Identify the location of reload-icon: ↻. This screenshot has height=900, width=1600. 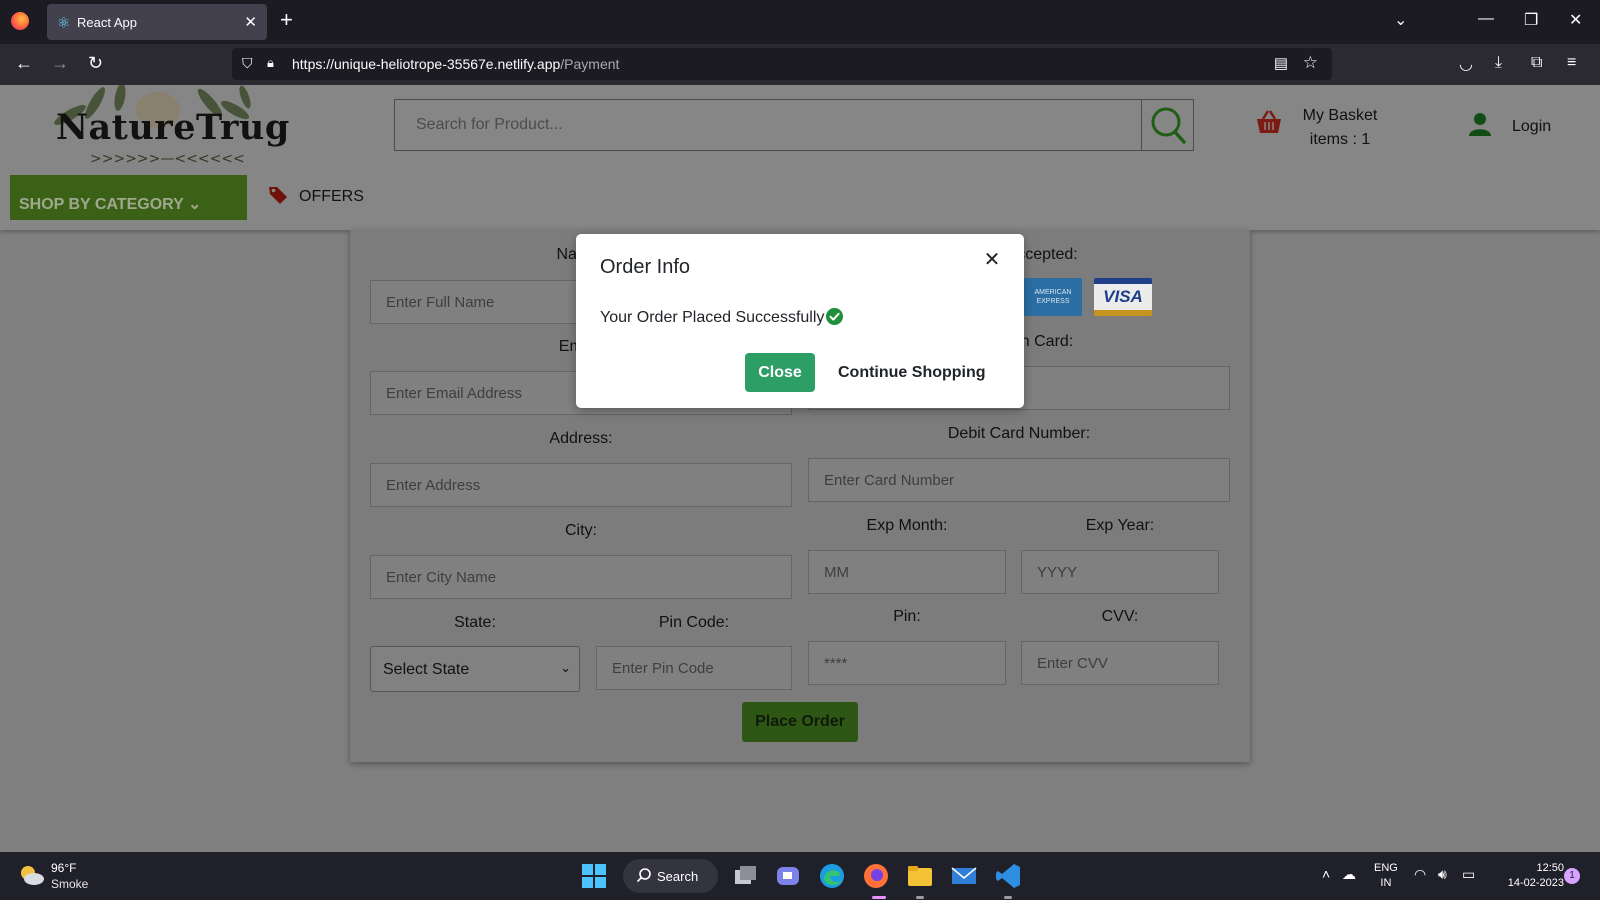
(95, 63).